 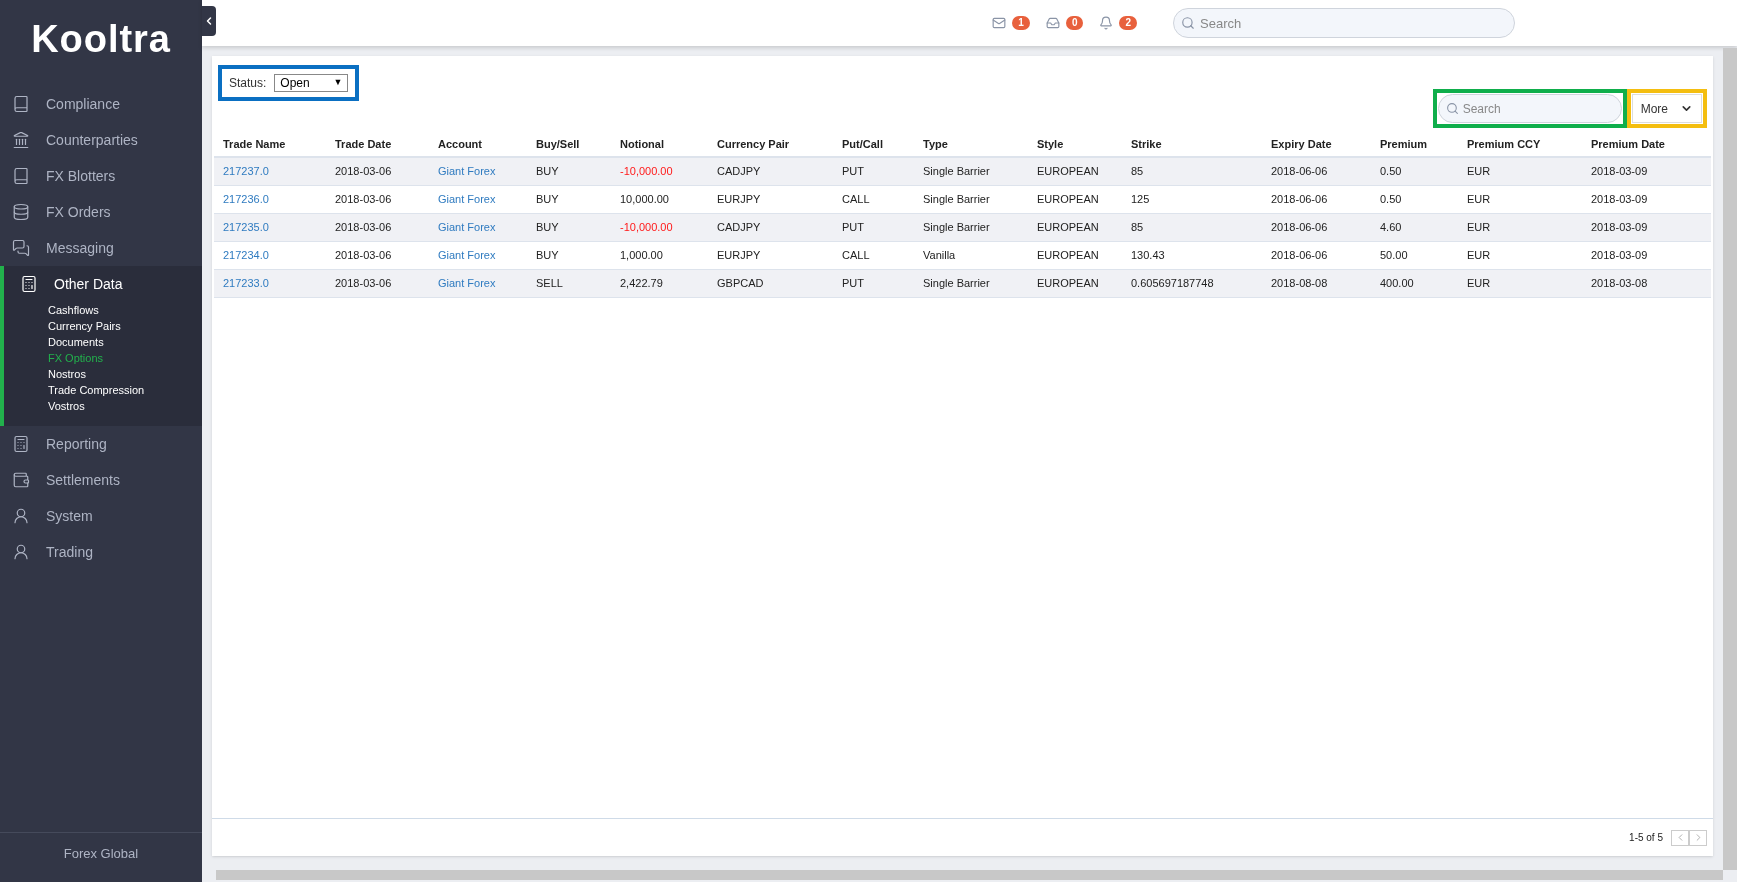 What do you see at coordinates (209, 21) in the screenshot?
I see `collapse-button` at bounding box center [209, 21].